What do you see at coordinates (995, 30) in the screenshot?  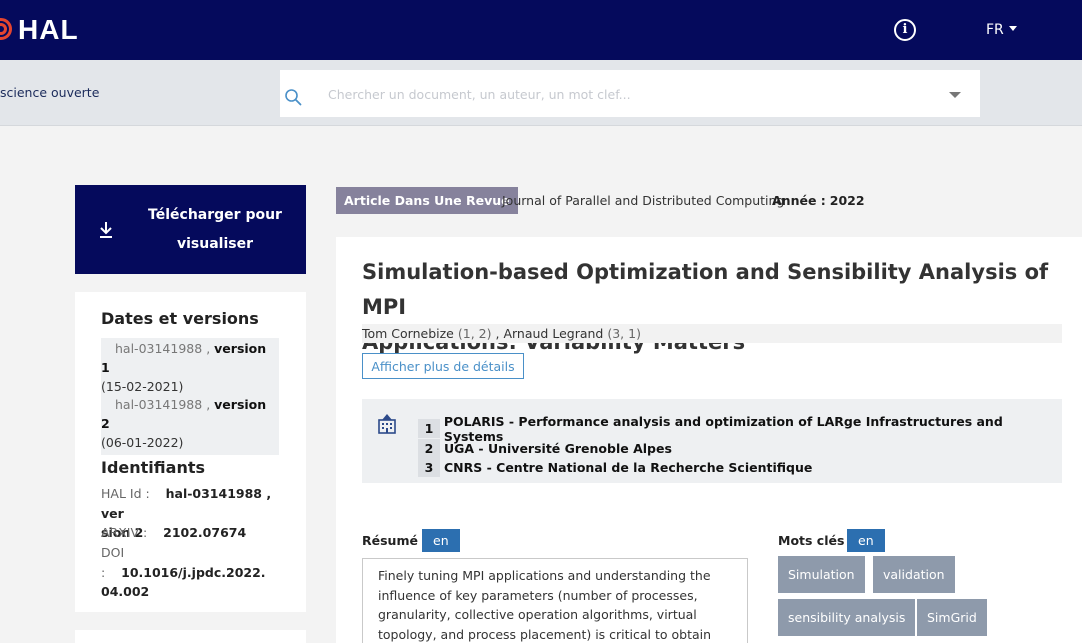 I see `language-label: FR` at bounding box center [995, 30].